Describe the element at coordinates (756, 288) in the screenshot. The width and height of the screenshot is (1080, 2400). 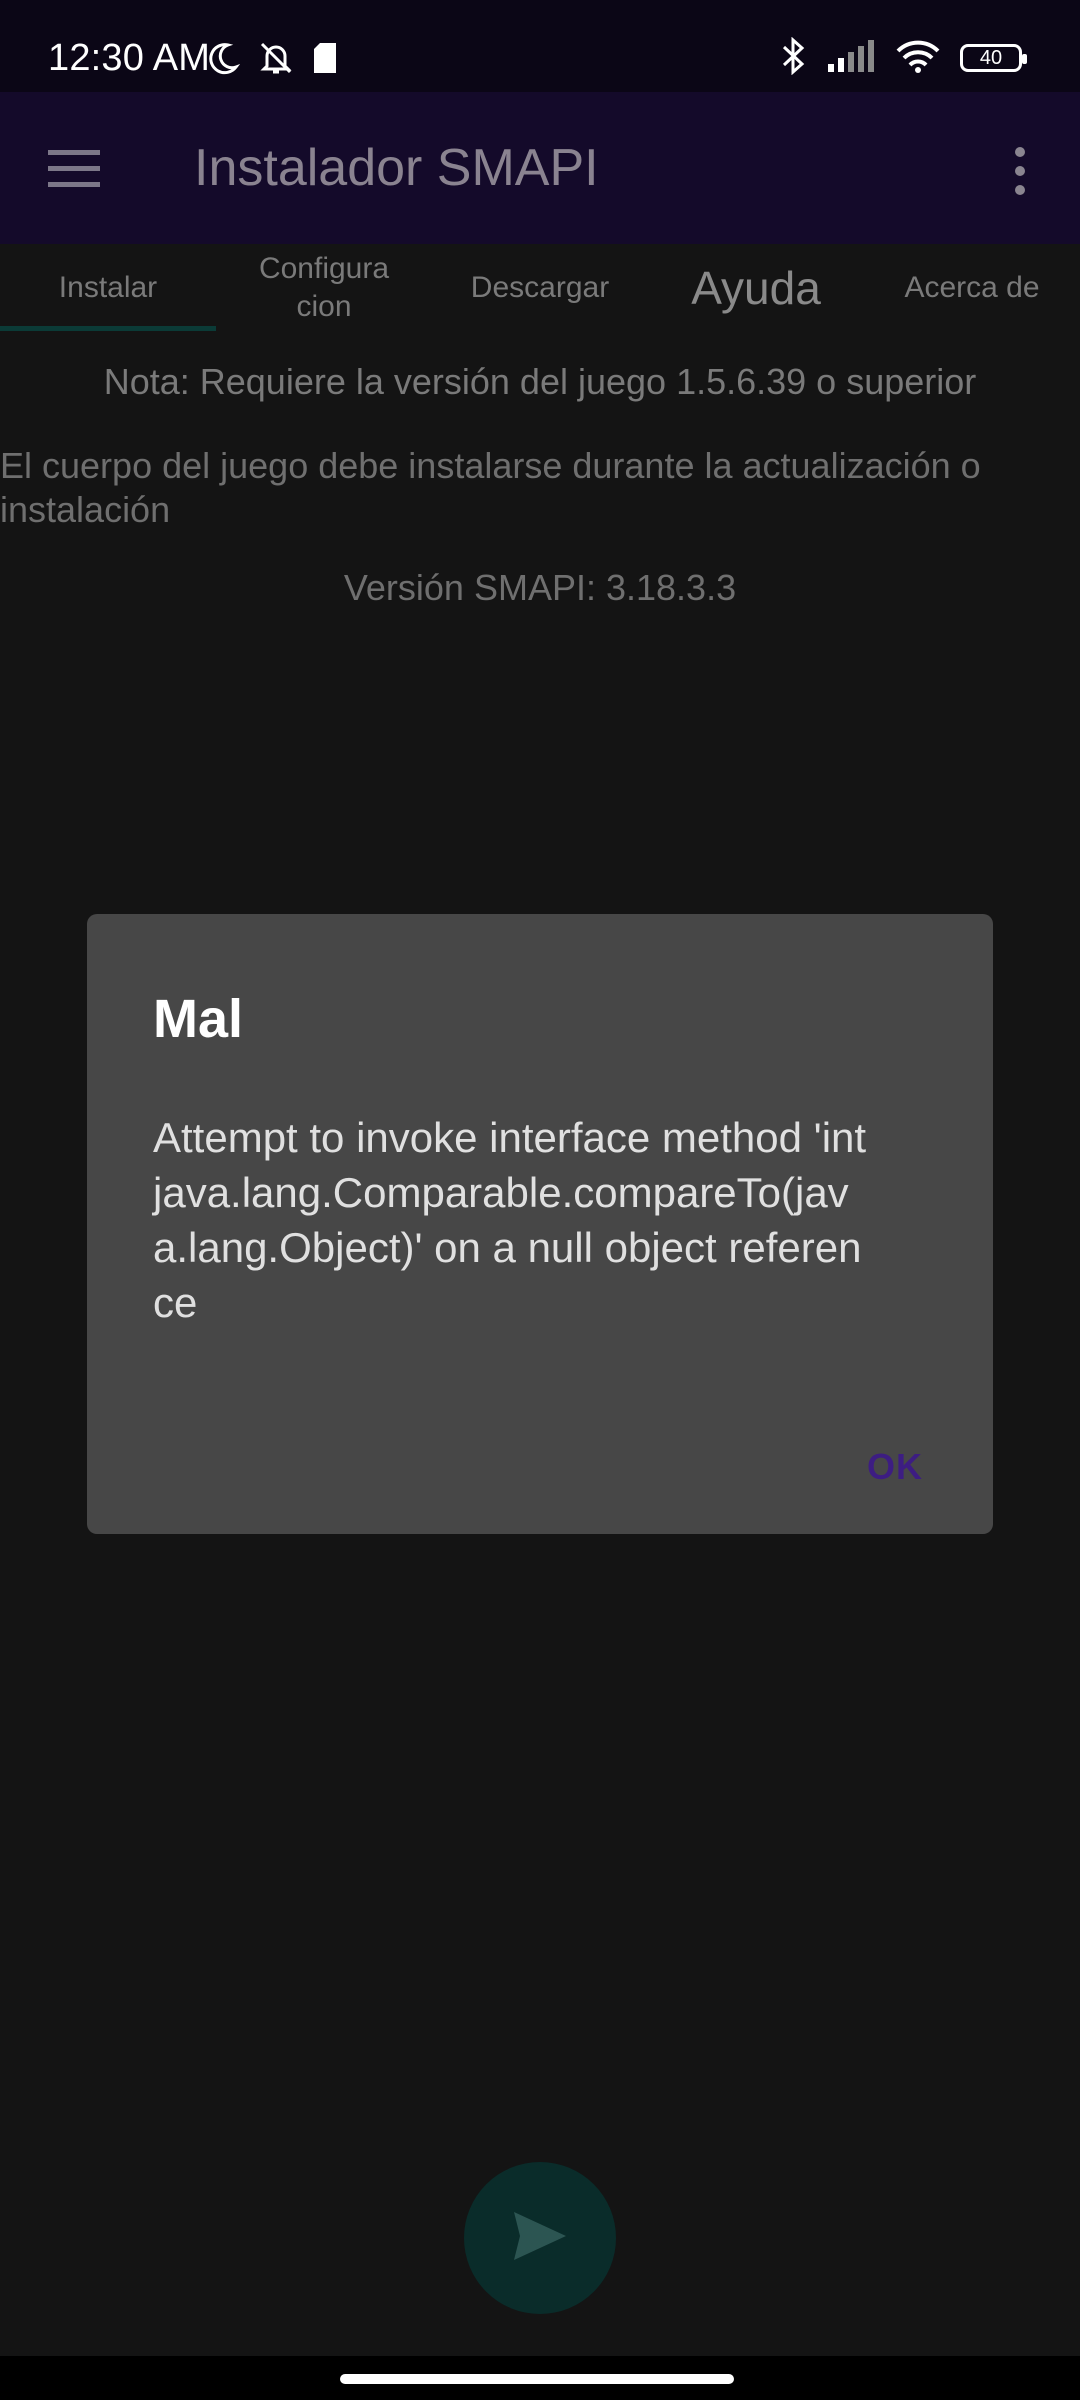
I see `tab-ayuda: Ayuda` at that location.